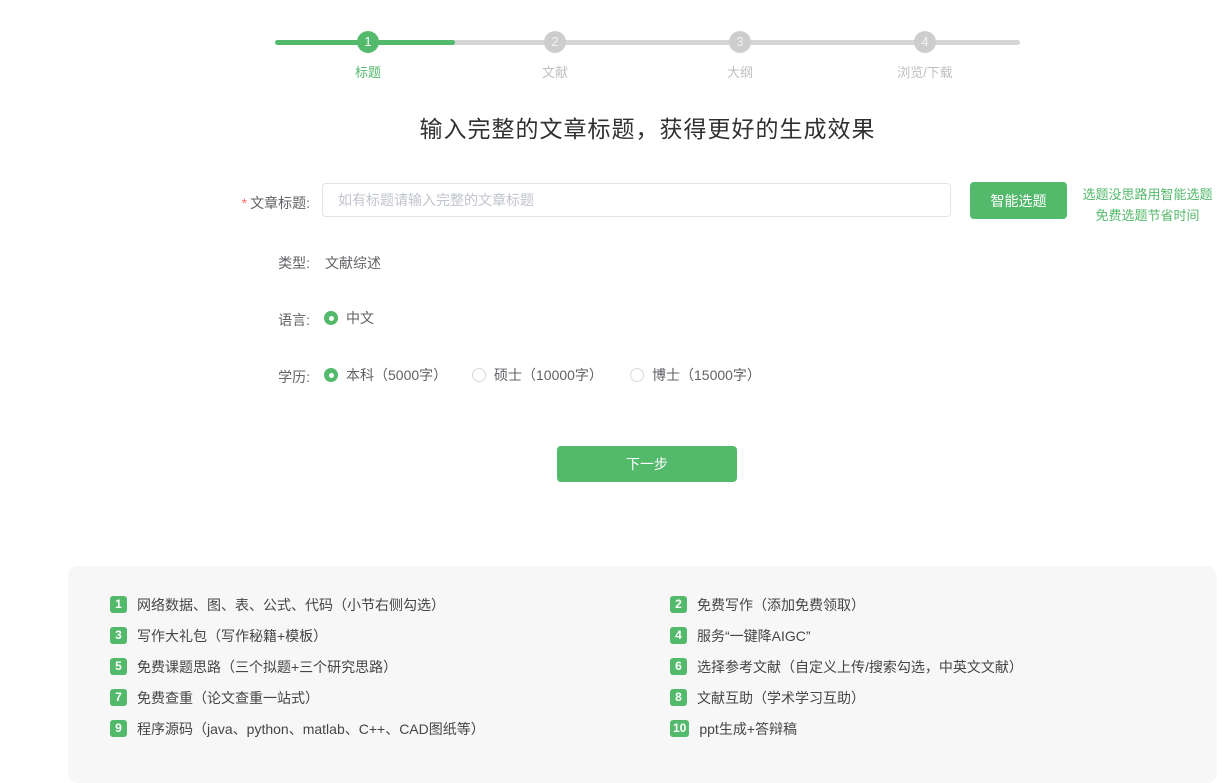 The height and width of the screenshot is (783, 1231). What do you see at coordinates (228, 697) in the screenshot?
I see `feature-text: 免费查重（论文查重一站式）` at bounding box center [228, 697].